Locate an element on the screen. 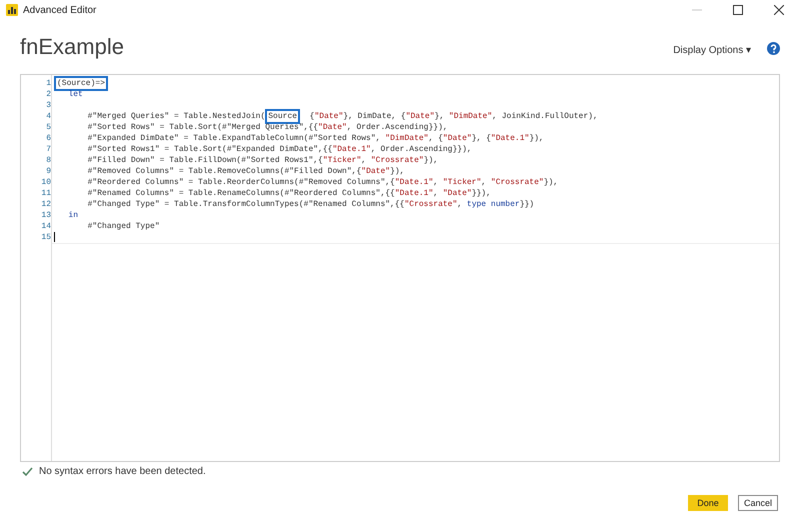  line-number: 3 is located at coordinates (48, 105).